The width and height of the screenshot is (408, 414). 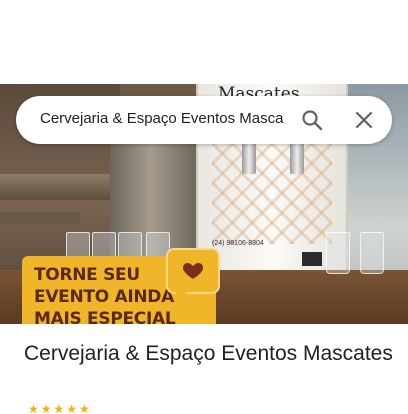 What do you see at coordinates (364, 120) in the screenshot?
I see `close-icon` at bounding box center [364, 120].